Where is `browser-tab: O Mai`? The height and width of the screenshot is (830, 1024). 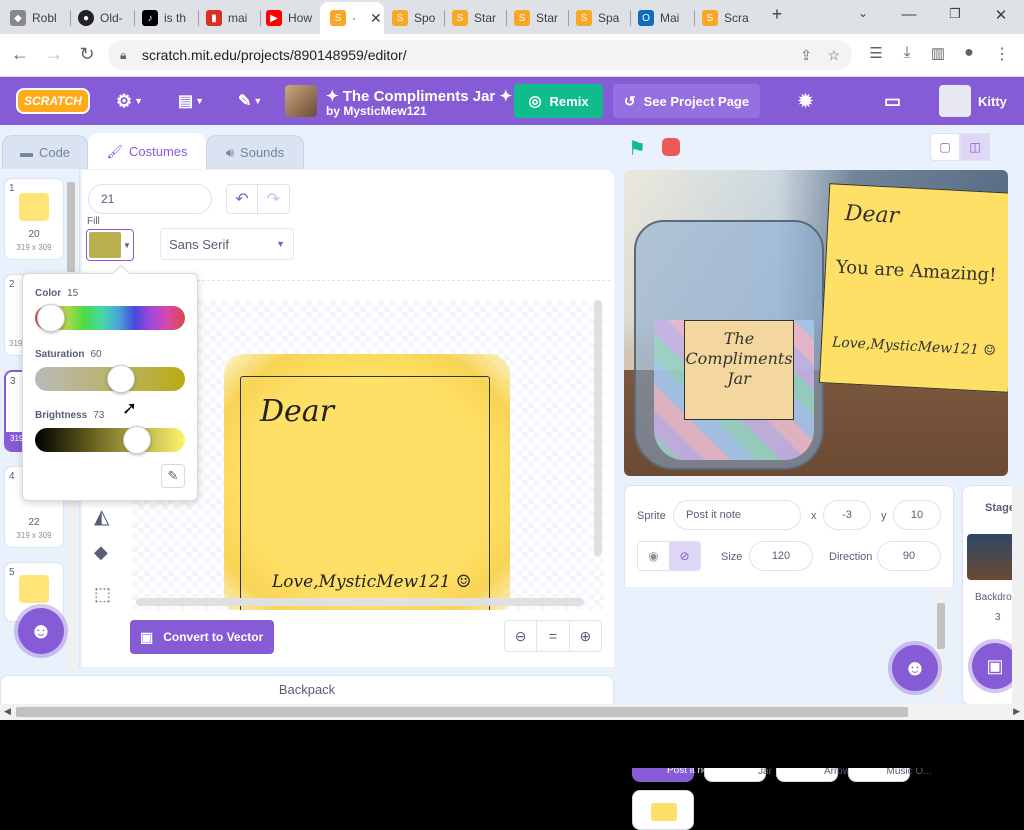
browser-tab: O Mai is located at coordinates (663, 18).